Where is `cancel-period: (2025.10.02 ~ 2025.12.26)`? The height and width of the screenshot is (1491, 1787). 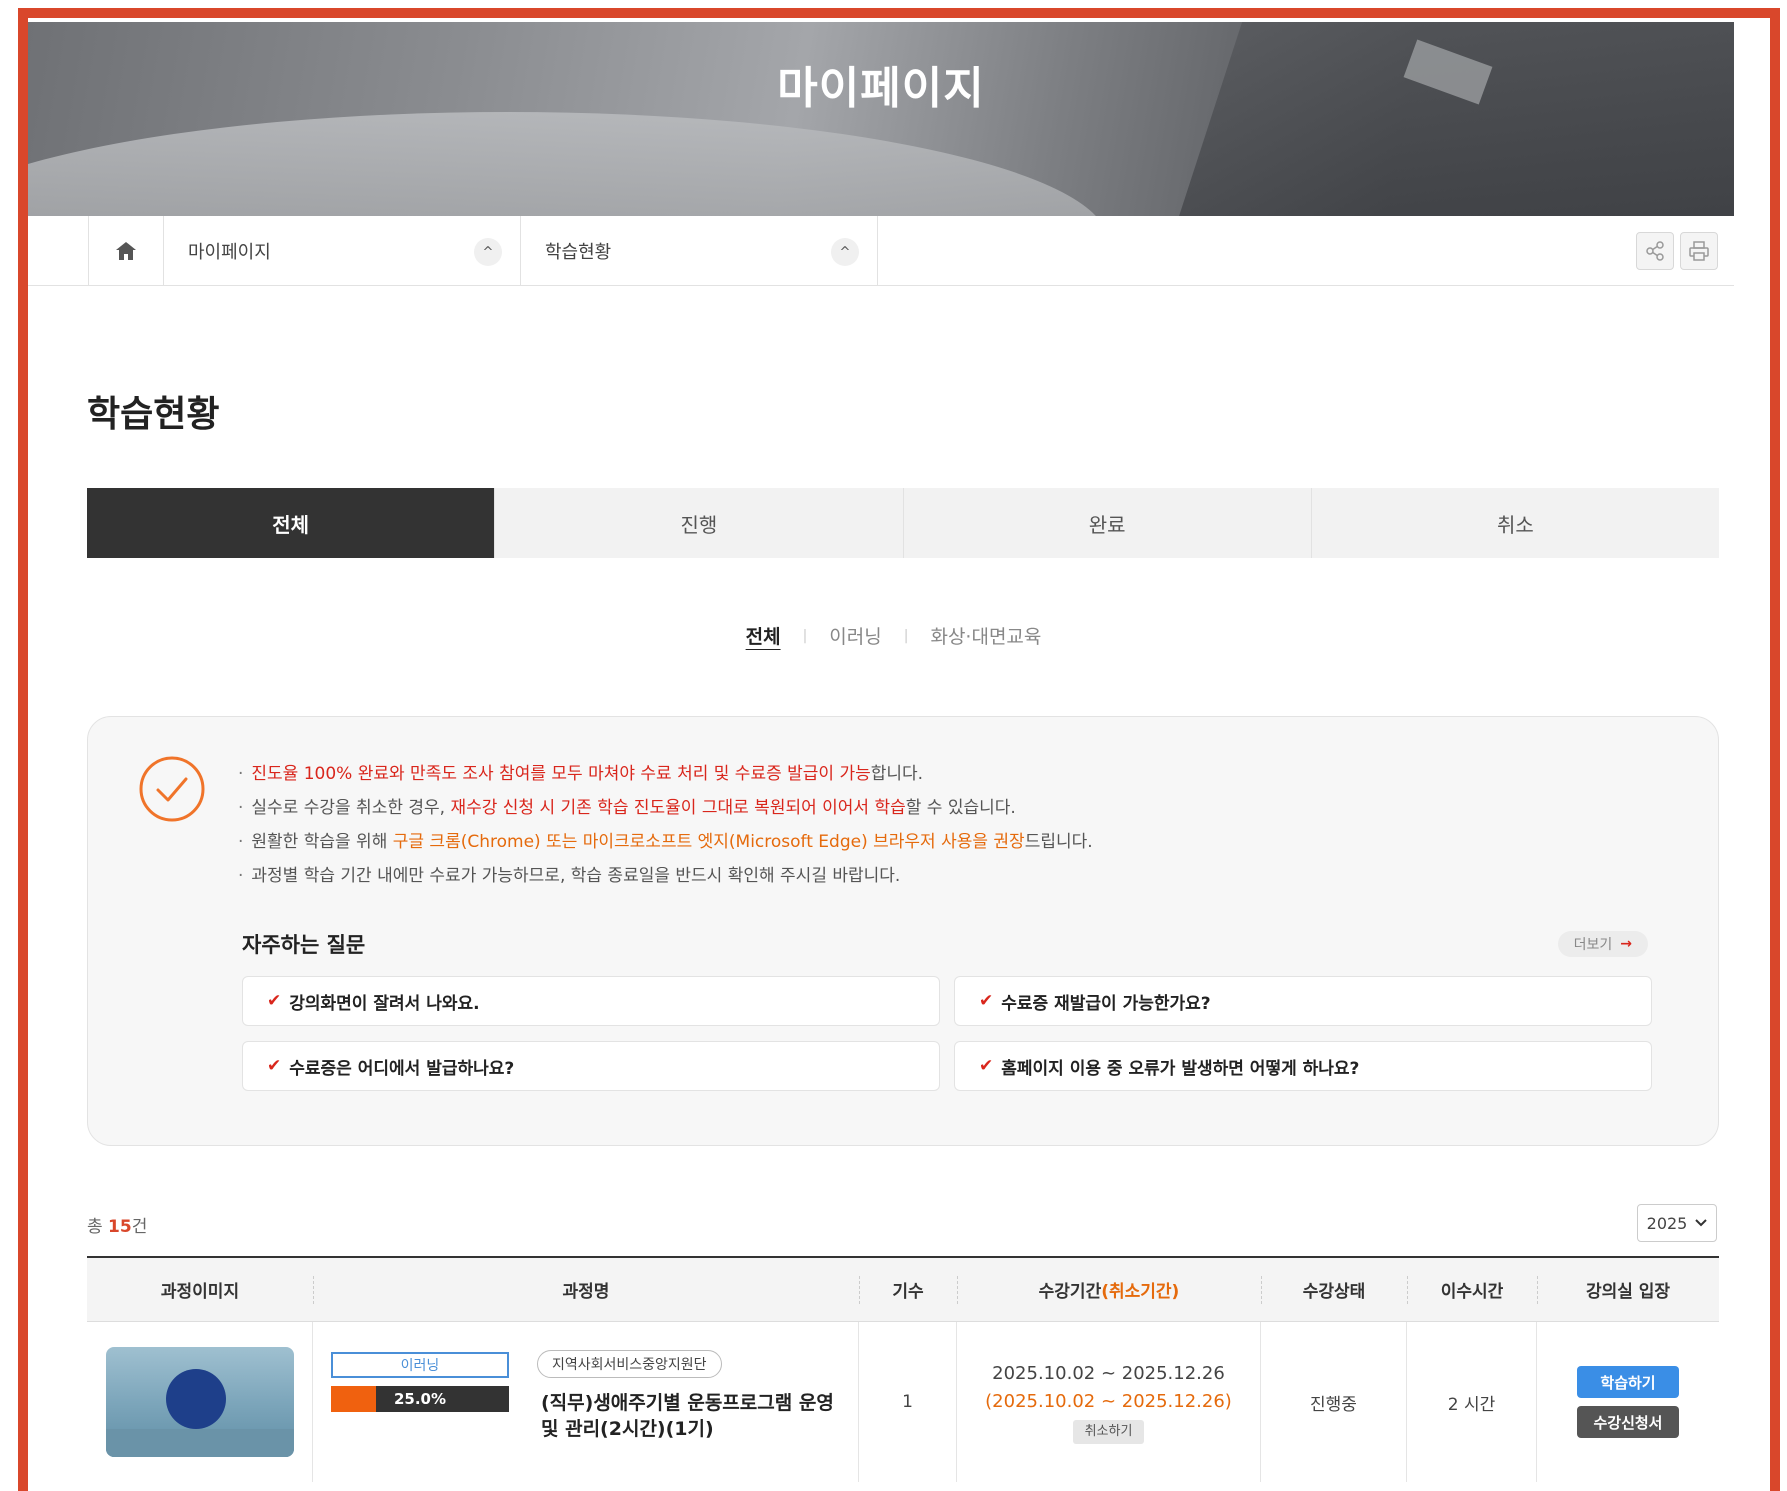
cancel-period: (2025.10.02 ~ 2025.12.26) is located at coordinates (1108, 1401).